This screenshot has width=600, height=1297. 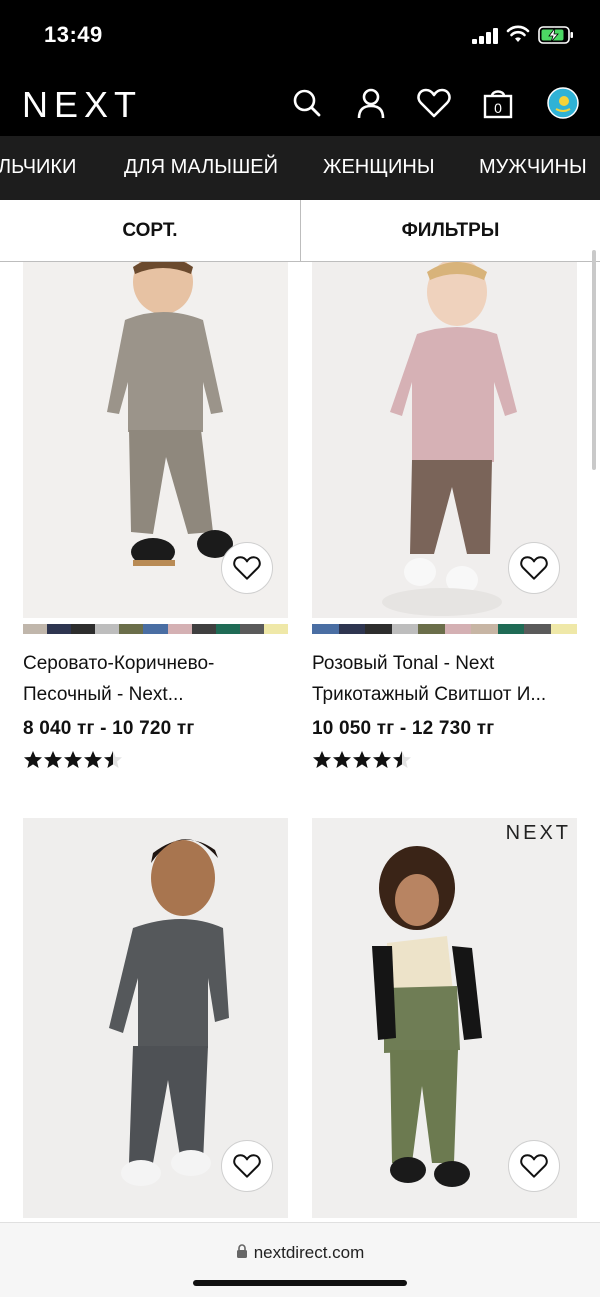 What do you see at coordinates (119, 663) in the screenshot?
I see `product-name-line1: Серовато-Коричнево-` at bounding box center [119, 663].